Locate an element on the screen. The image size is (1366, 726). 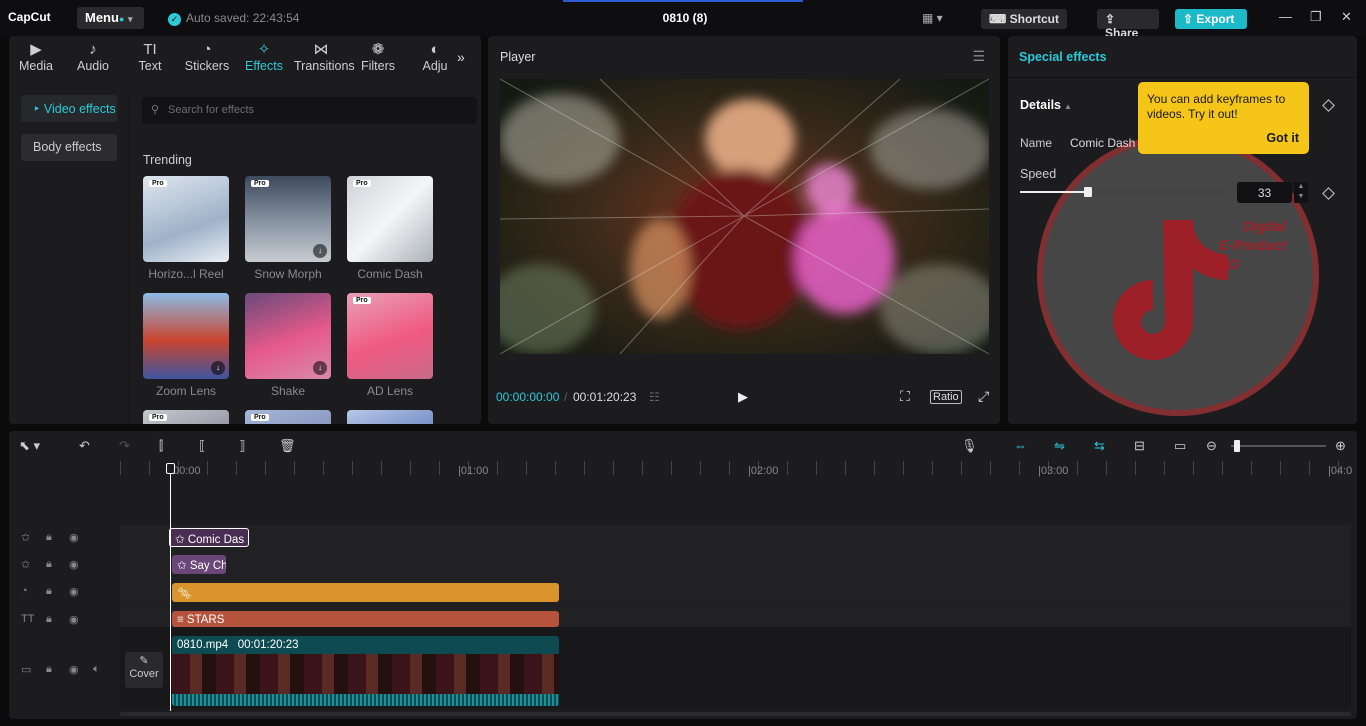
zoom-slider is located at coordinates (1278, 446).